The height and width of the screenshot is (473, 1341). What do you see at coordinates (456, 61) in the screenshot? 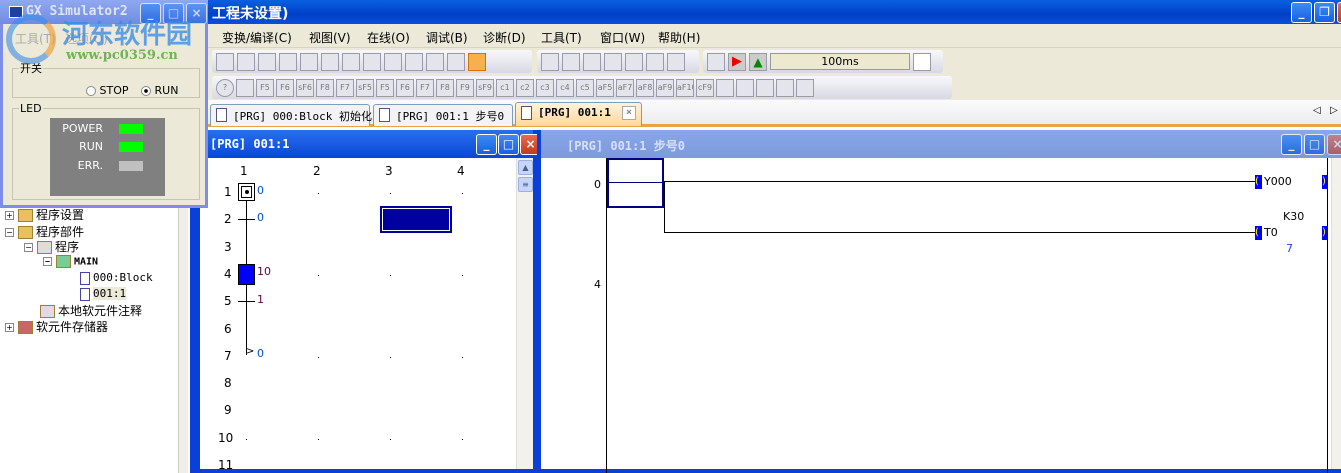
I see `undo-icon` at bounding box center [456, 61].